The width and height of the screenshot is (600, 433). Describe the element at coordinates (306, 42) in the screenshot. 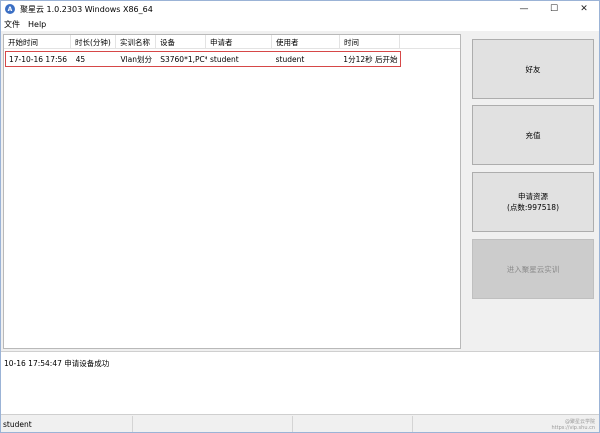

I see `column-header-user: 使用者` at that location.